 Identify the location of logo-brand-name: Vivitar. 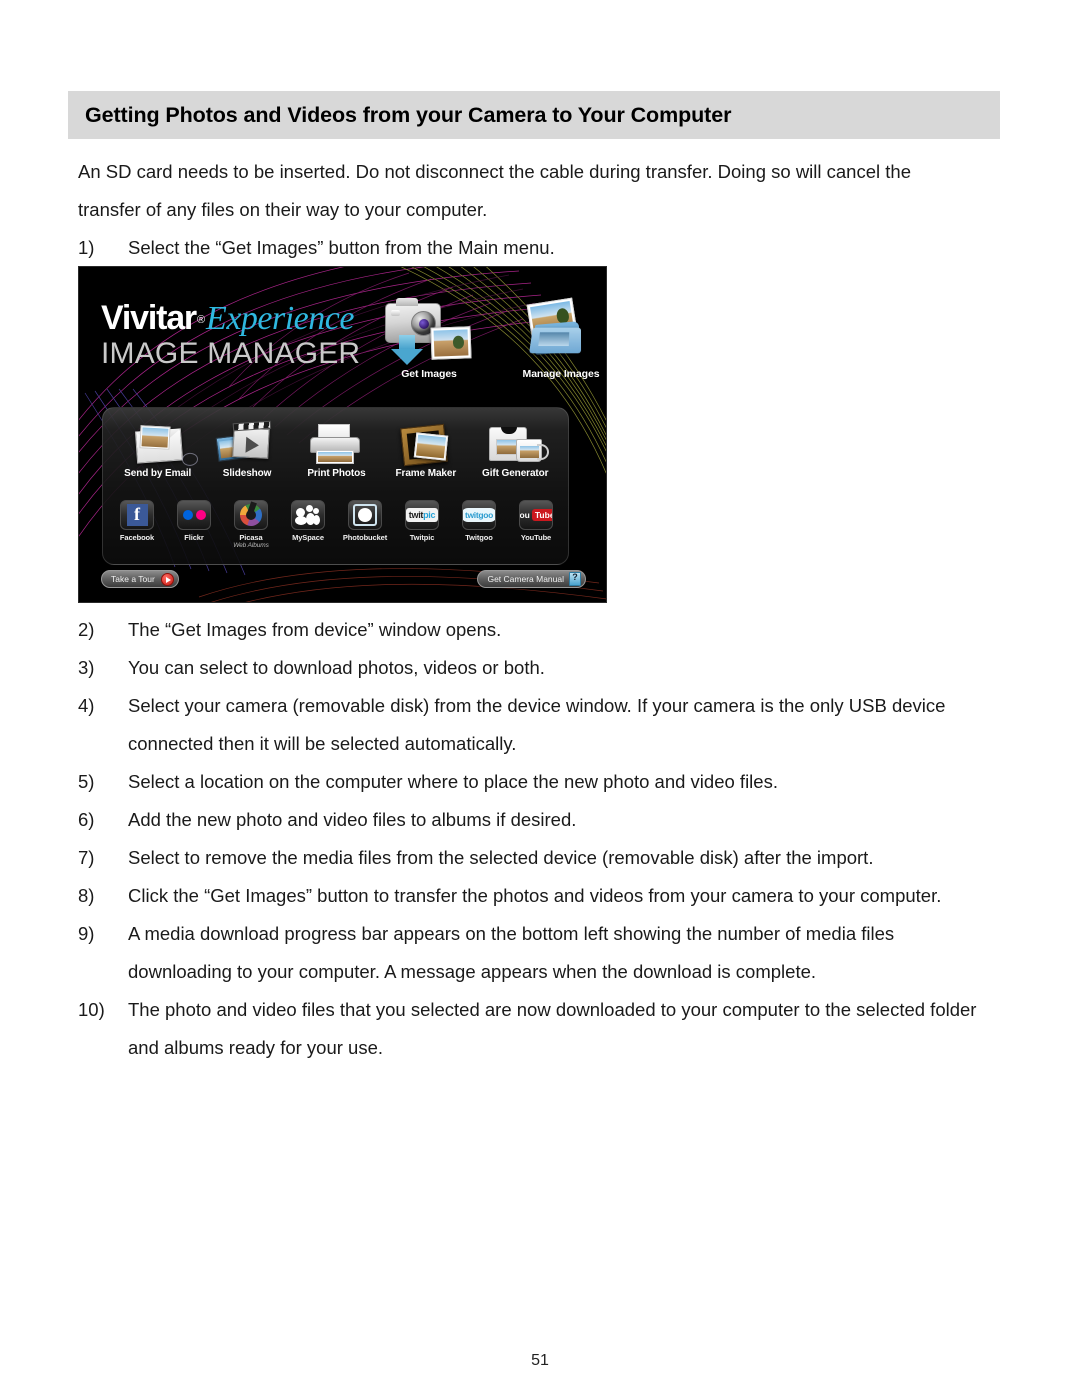
(149, 318).